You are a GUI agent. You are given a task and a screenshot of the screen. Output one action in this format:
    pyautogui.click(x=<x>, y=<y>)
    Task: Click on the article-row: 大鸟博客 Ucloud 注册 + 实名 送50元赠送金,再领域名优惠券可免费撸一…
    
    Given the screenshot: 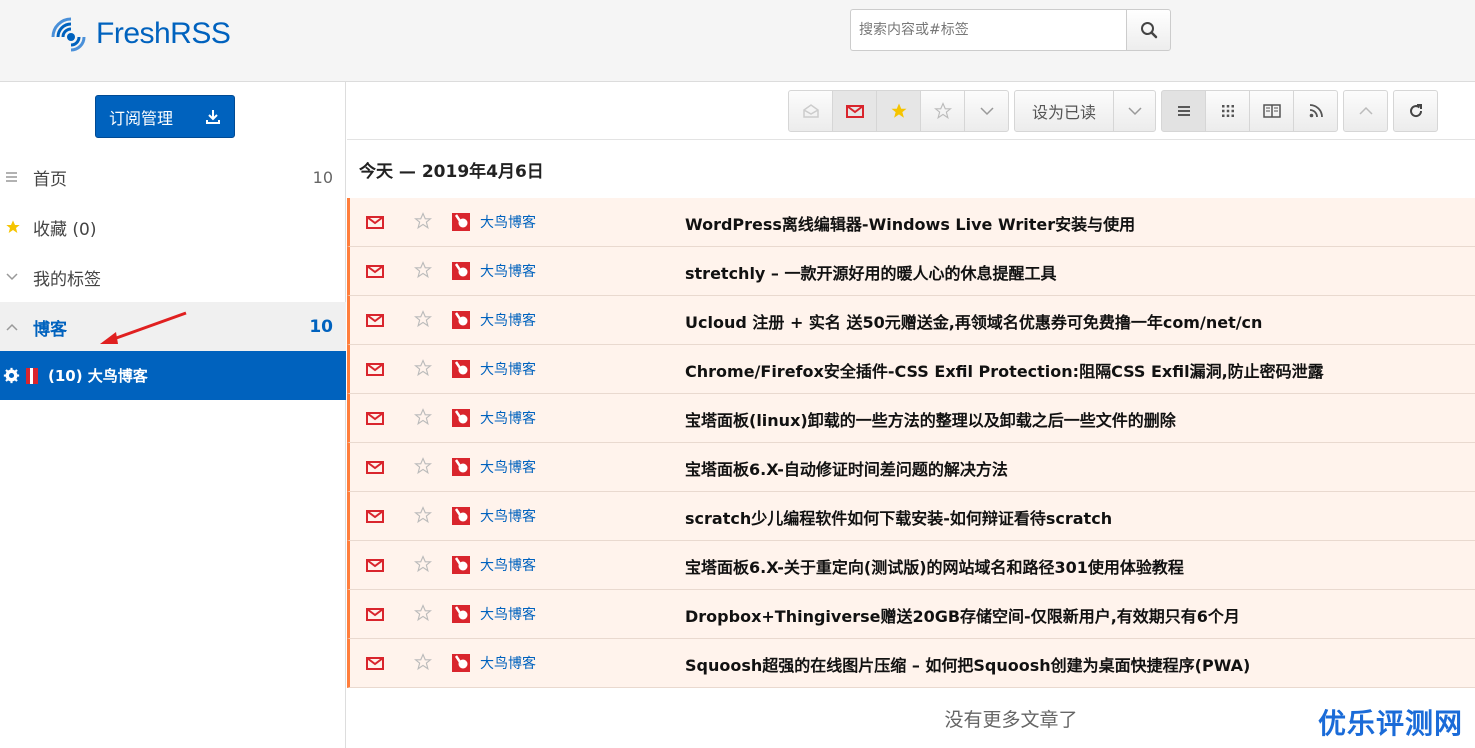 What is the action you would take?
    pyautogui.click(x=911, y=320)
    